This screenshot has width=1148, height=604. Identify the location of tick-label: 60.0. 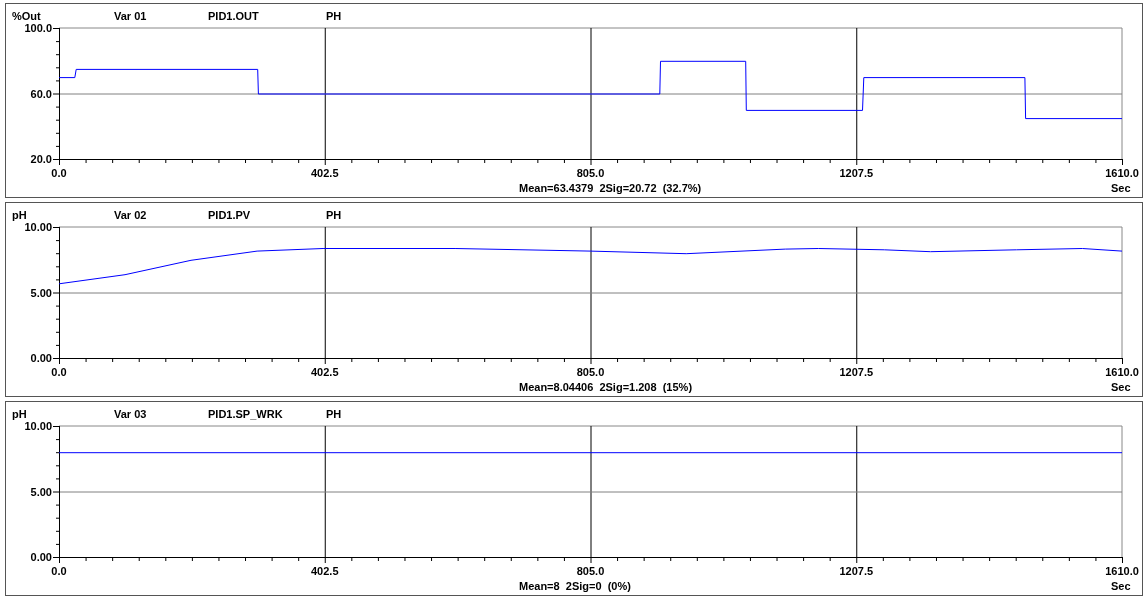
(41, 93).